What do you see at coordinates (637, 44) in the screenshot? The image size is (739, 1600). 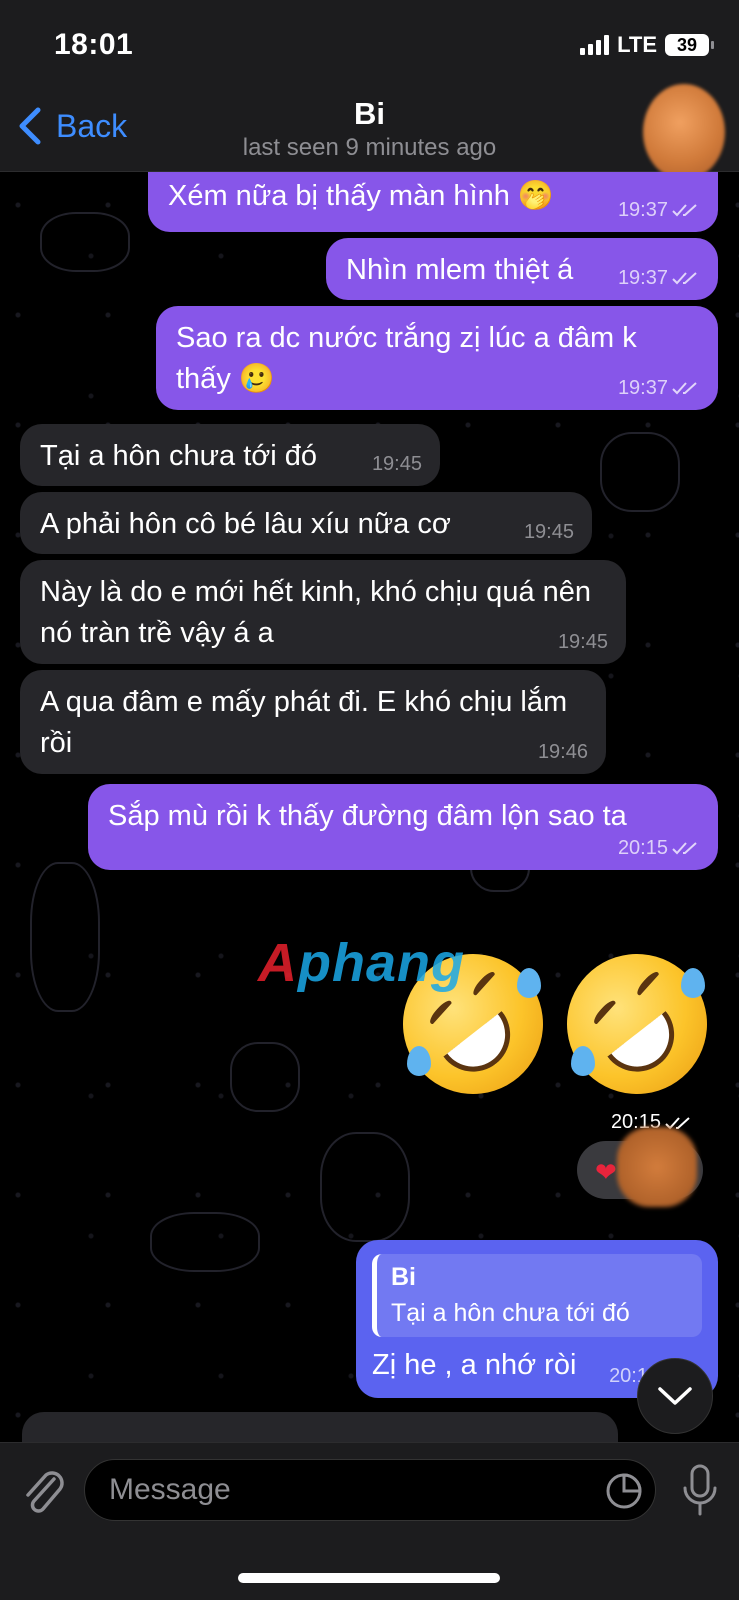 I see `network-type: LTE` at bounding box center [637, 44].